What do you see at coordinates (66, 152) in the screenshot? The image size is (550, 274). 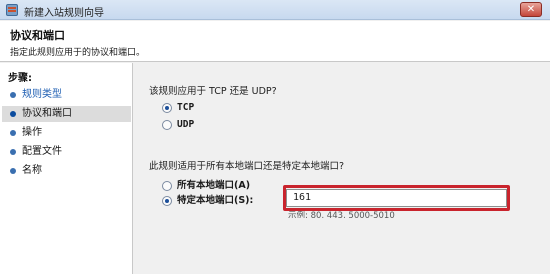 I see `step-profile: 配置文件` at bounding box center [66, 152].